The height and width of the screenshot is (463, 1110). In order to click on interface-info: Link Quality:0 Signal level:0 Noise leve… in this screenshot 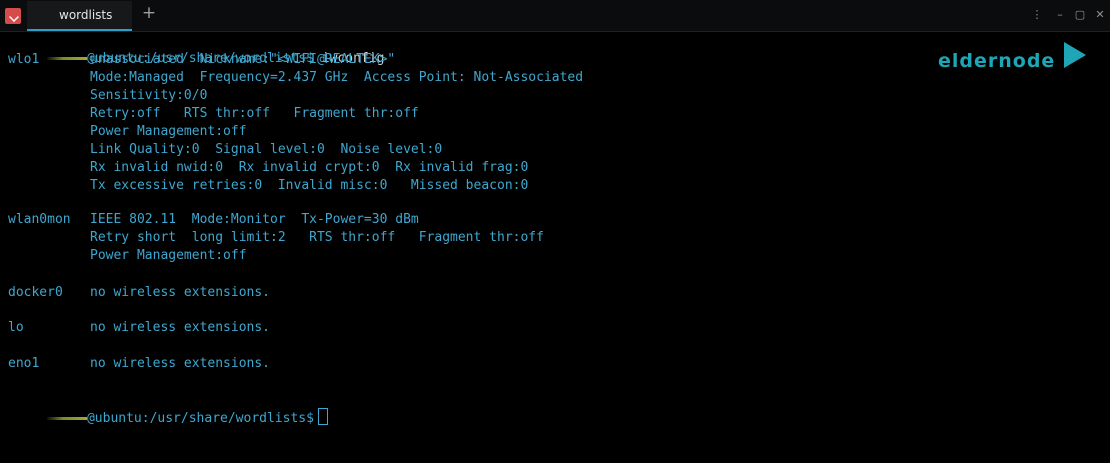, I will do `click(266, 149)`.